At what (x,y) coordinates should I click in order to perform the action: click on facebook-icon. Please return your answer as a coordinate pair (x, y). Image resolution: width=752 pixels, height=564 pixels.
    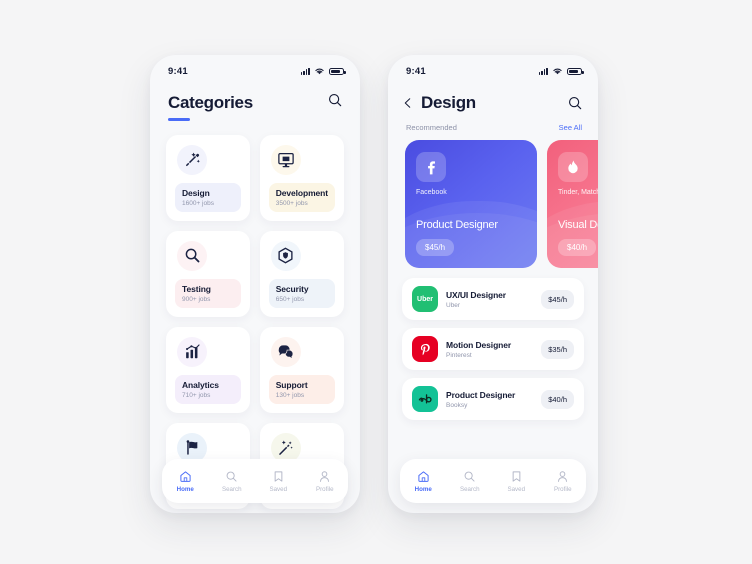
    Looking at the image, I should click on (431, 167).